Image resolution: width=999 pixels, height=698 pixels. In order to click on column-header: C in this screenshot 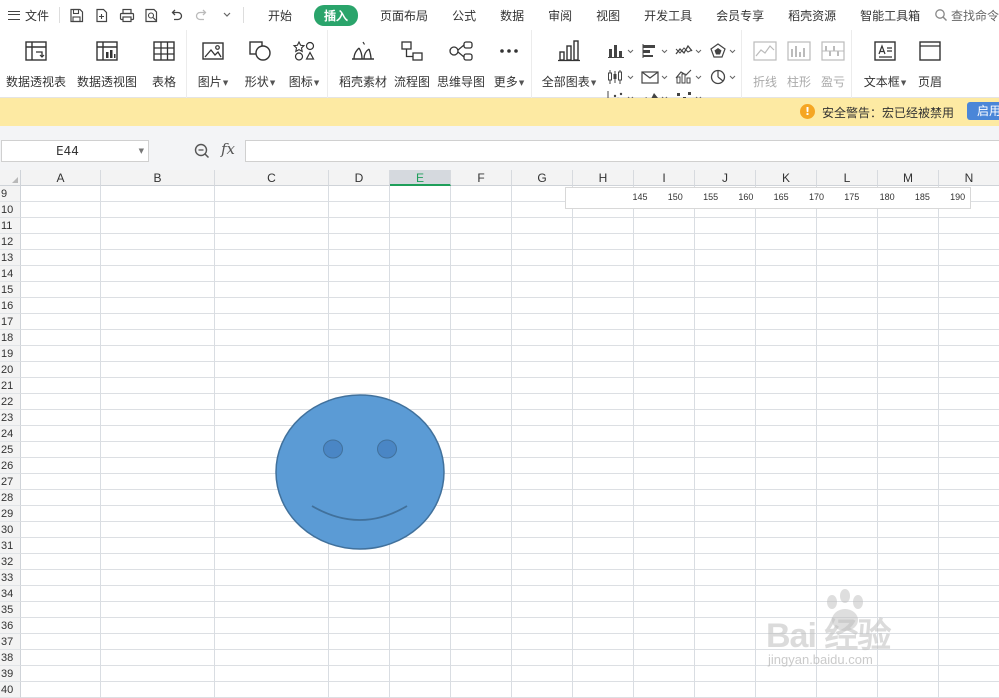, I will do `click(272, 178)`.